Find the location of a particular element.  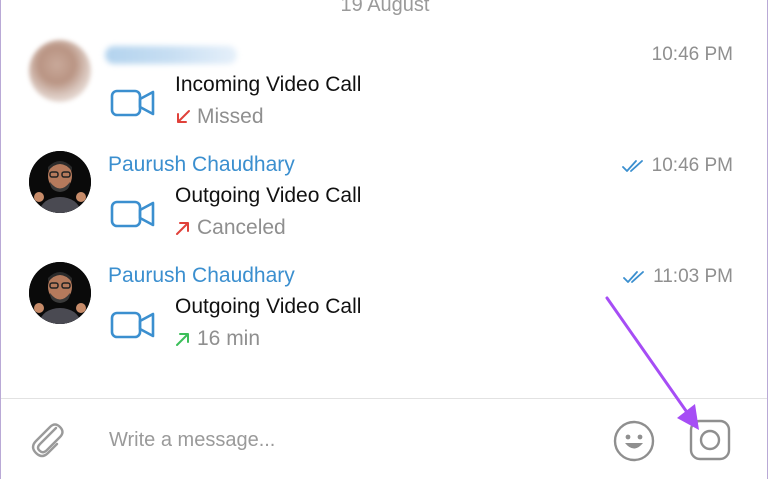

incoming-arrow-icon is located at coordinates (183, 116).